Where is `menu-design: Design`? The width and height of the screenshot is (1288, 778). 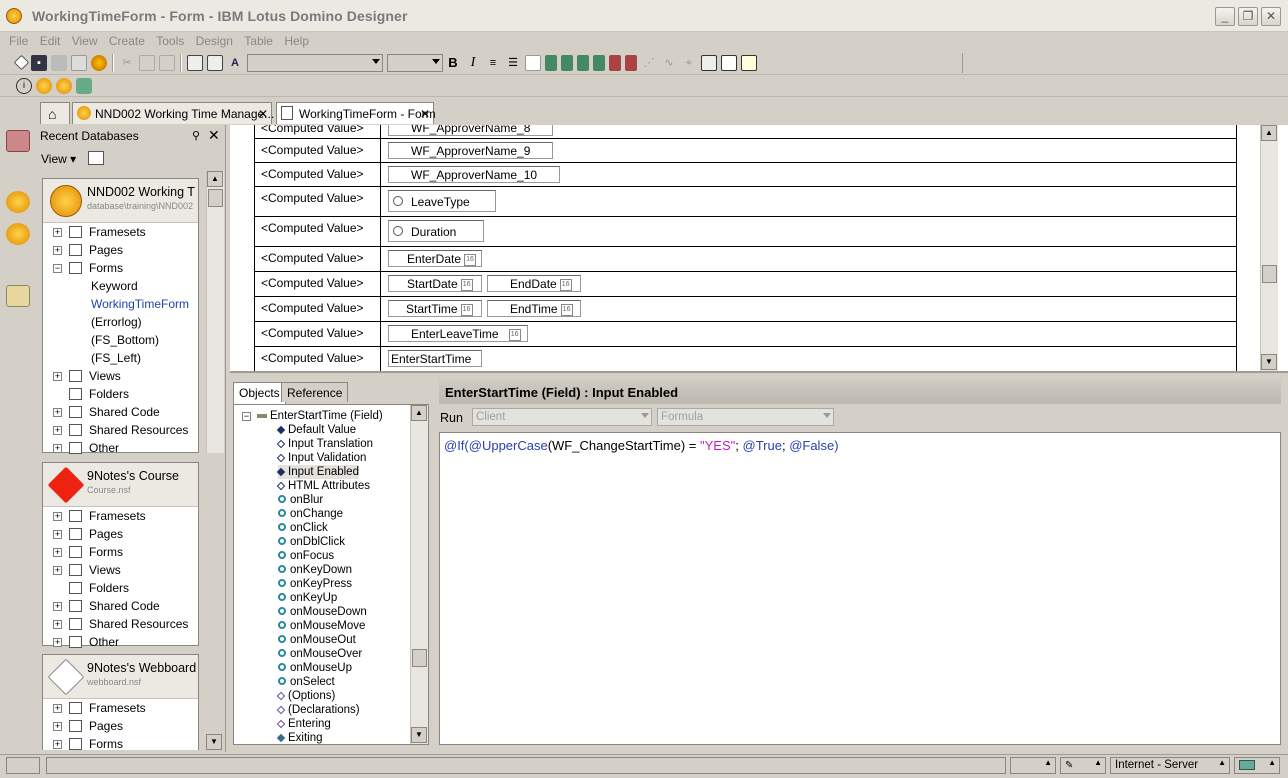
menu-design: Design is located at coordinates (214, 41).